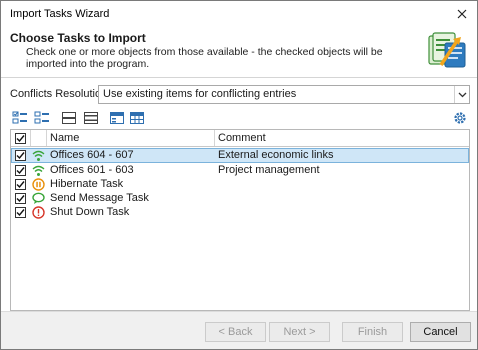 The height and width of the screenshot is (350, 478). I want to click on table-row: Send Message Task, so click(240, 198).